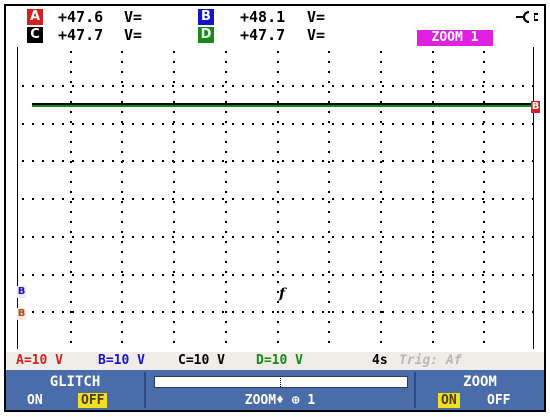  I want to click on channel-c-tag: C, so click(35, 35).